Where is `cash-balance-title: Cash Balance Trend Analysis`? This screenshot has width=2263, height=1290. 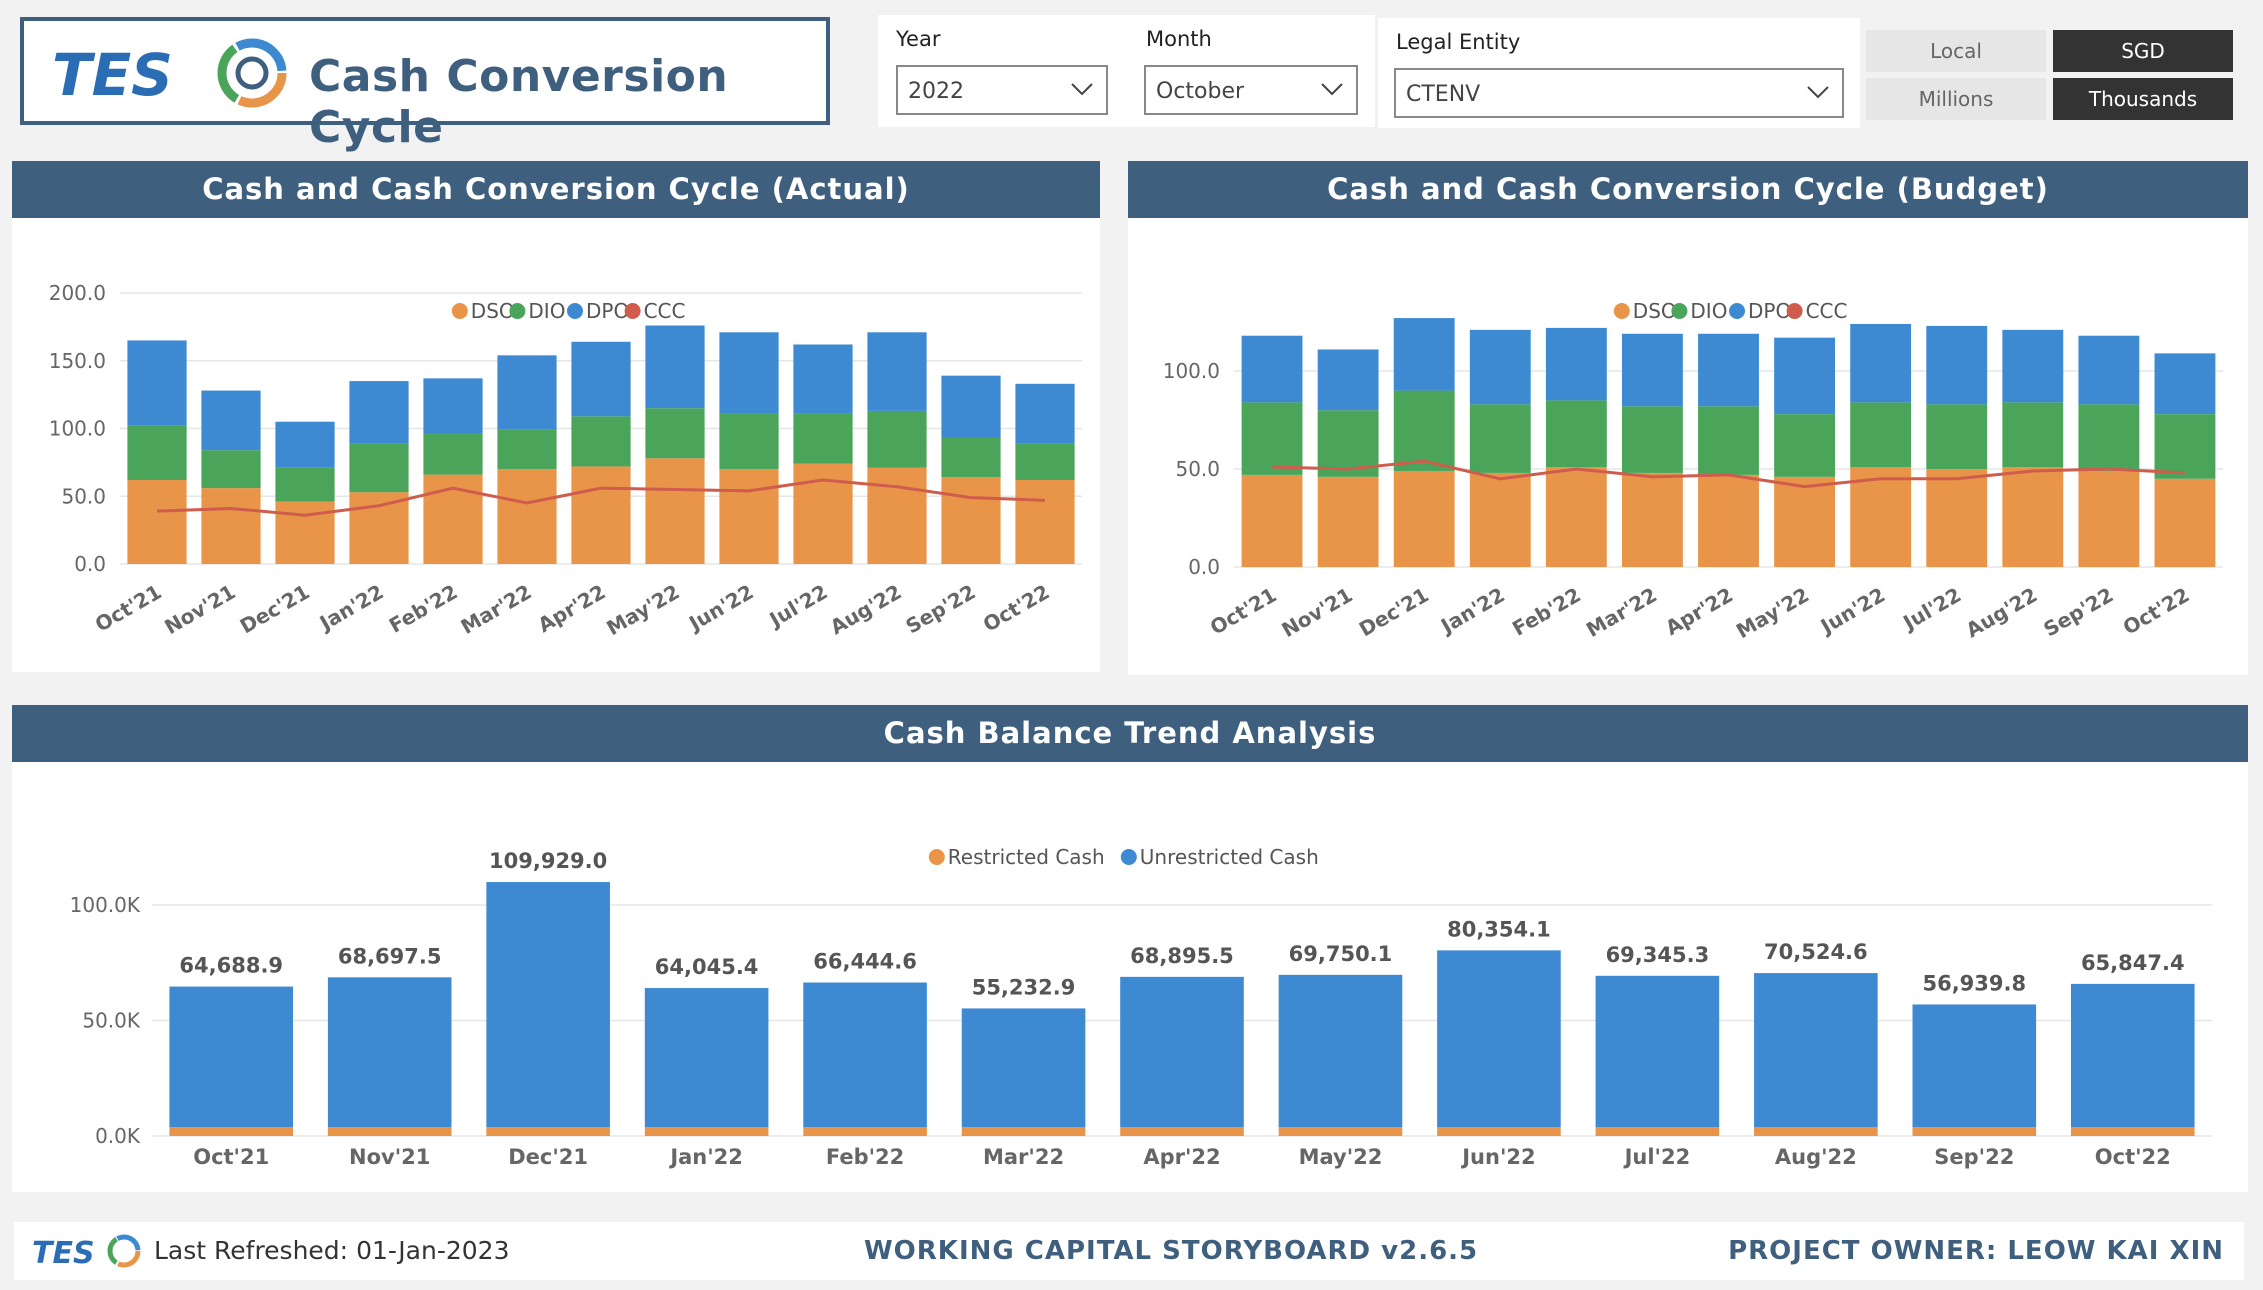 cash-balance-title: Cash Balance Trend Analysis is located at coordinates (1130, 733).